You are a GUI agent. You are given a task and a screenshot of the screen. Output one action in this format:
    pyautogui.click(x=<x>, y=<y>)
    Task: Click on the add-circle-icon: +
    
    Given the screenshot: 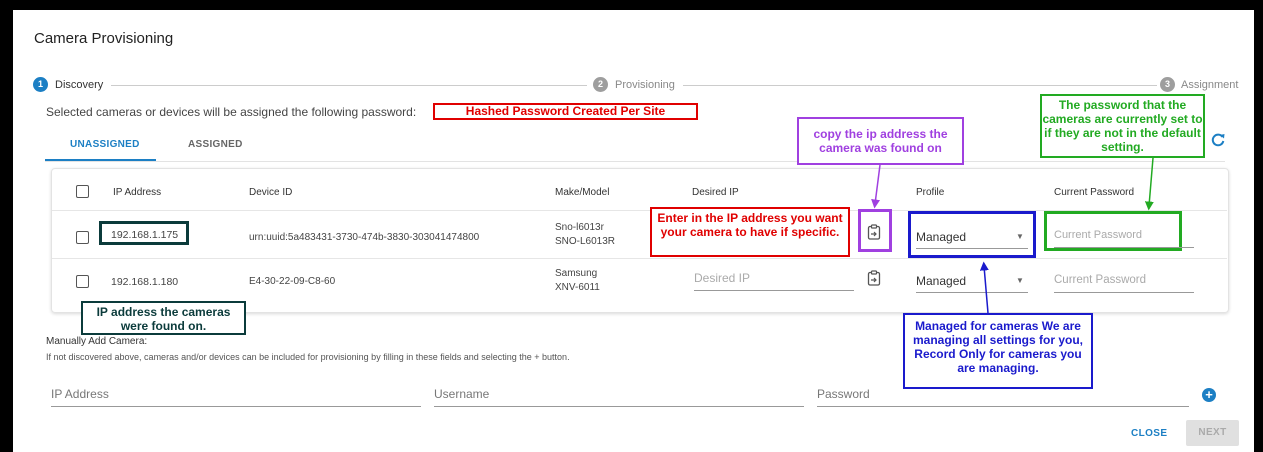 What is the action you would take?
    pyautogui.click(x=1209, y=395)
    